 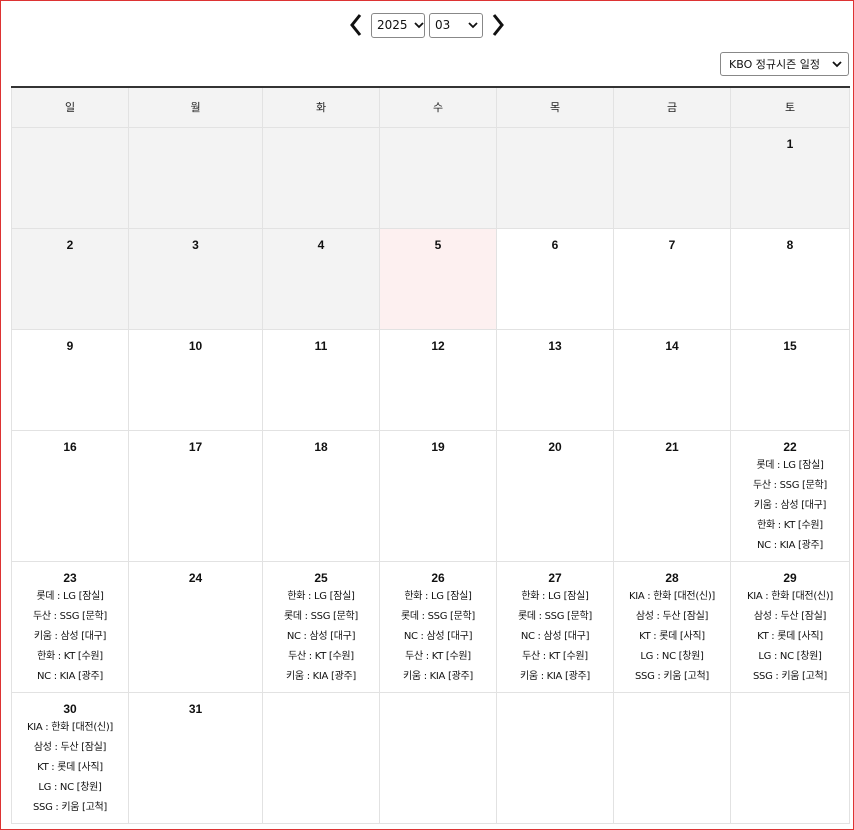 What do you see at coordinates (456, 25) in the screenshot?
I see `month-select: 03` at bounding box center [456, 25].